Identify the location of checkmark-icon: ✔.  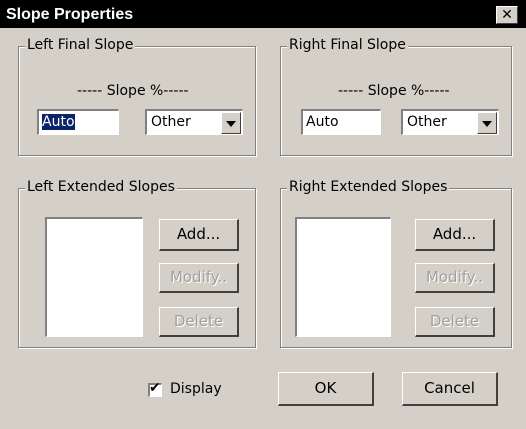
(155, 388).